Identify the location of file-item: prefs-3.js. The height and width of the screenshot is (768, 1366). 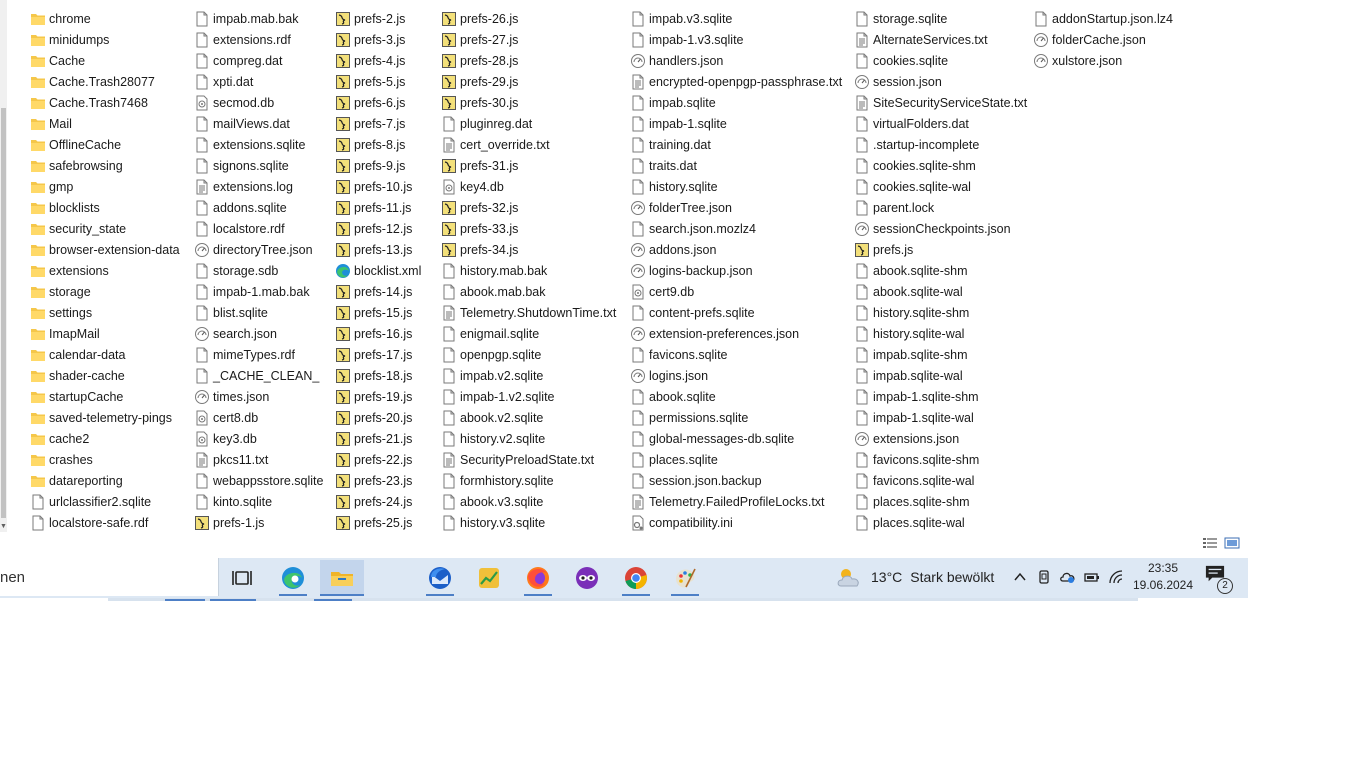
(378, 39).